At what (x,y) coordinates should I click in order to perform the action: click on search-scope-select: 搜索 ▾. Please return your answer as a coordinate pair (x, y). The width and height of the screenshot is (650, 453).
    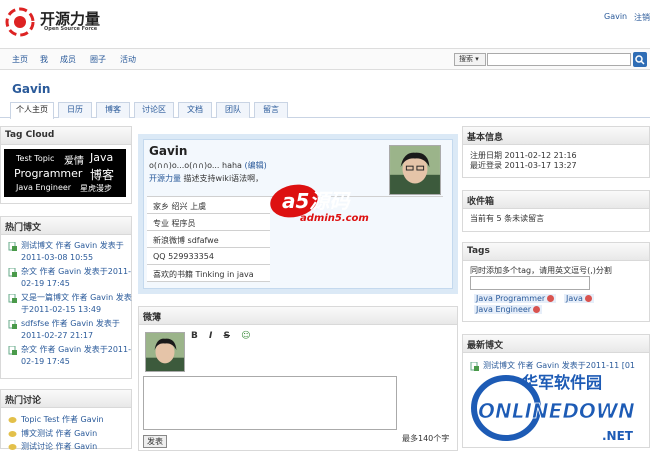
    Looking at the image, I should click on (470, 59).